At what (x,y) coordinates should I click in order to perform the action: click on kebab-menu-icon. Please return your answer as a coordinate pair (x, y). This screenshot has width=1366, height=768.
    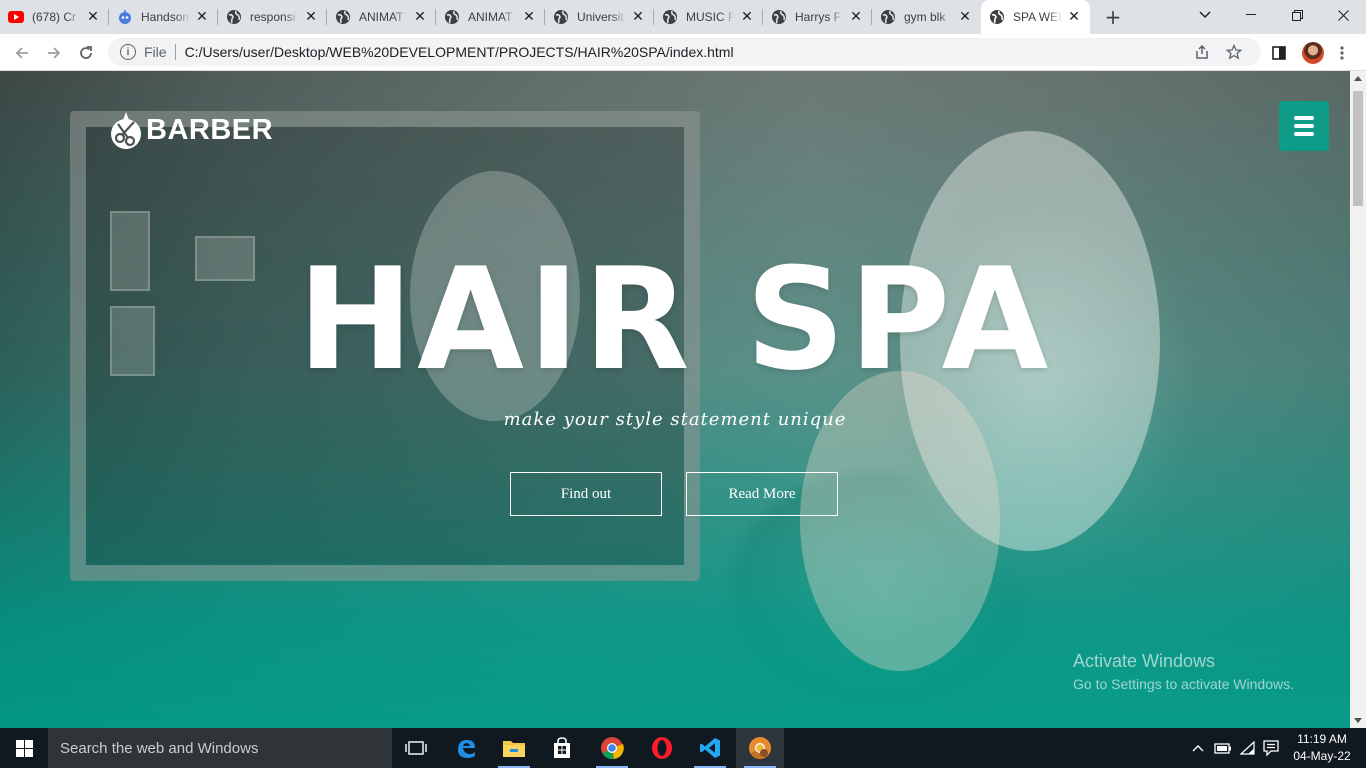
    Looking at the image, I should click on (1342, 53).